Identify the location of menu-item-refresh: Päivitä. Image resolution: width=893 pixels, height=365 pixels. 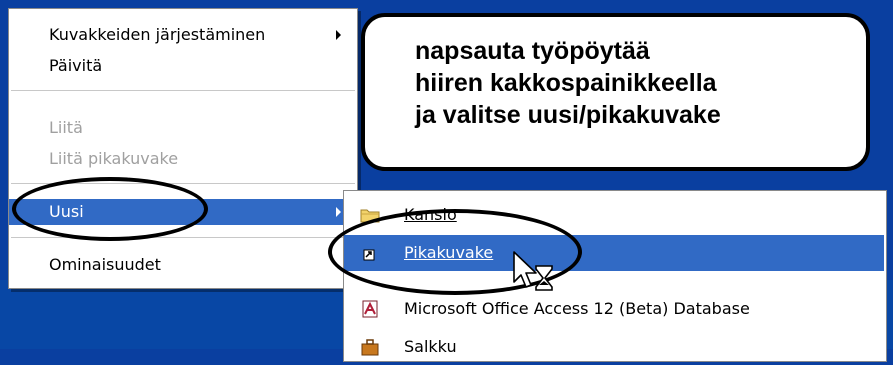
(183, 66).